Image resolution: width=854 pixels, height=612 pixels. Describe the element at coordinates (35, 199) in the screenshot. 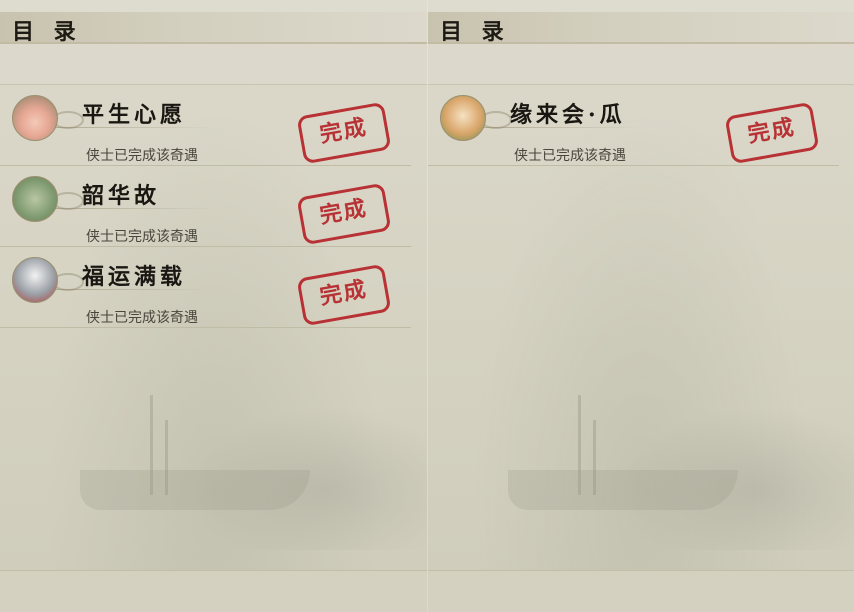

I see `green-robe-avatar-icon` at that location.